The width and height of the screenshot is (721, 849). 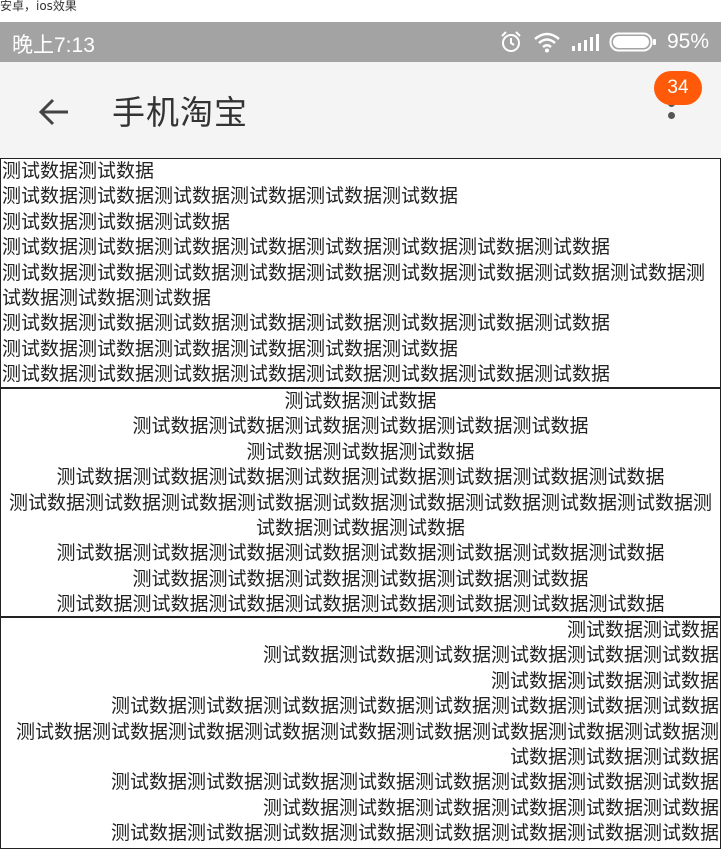 What do you see at coordinates (180, 112) in the screenshot?
I see `page-title: 手机淘宝` at bounding box center [180, 112].